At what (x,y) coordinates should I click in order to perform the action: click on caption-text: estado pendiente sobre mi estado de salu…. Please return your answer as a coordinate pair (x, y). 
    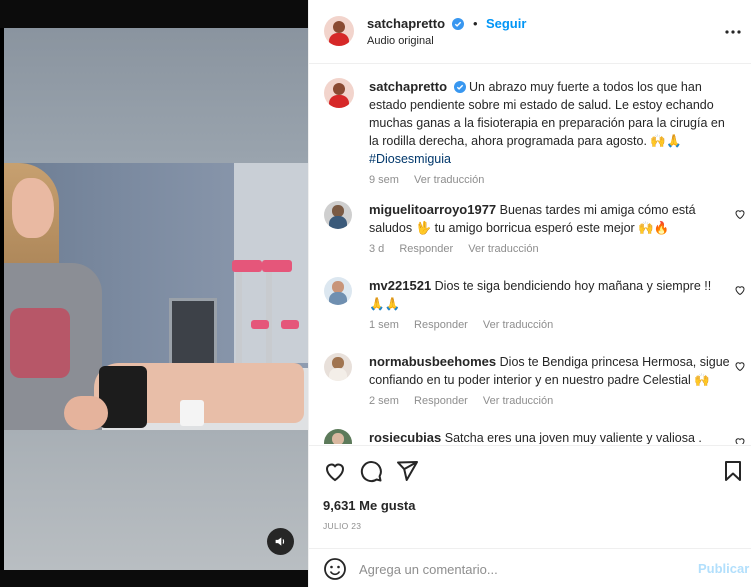
    Looking at the image, I should click on (541, 105).